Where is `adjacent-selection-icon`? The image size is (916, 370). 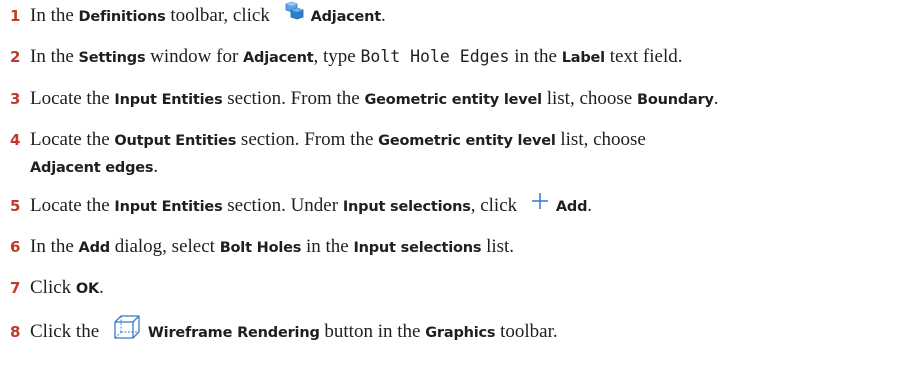 adjacent-selection-icon is located at coordinates (294, 14).